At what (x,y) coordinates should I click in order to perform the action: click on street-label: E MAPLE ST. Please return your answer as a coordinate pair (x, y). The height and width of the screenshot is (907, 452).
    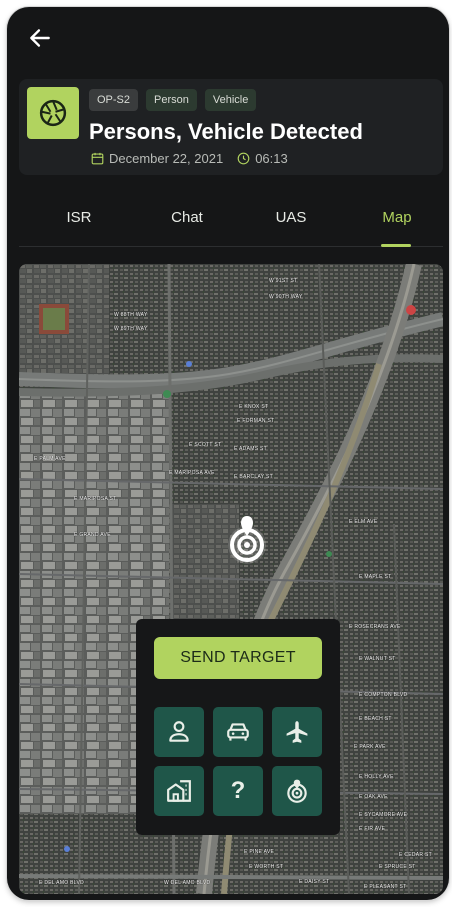
    Looking at the image, I should click on (375, 577).